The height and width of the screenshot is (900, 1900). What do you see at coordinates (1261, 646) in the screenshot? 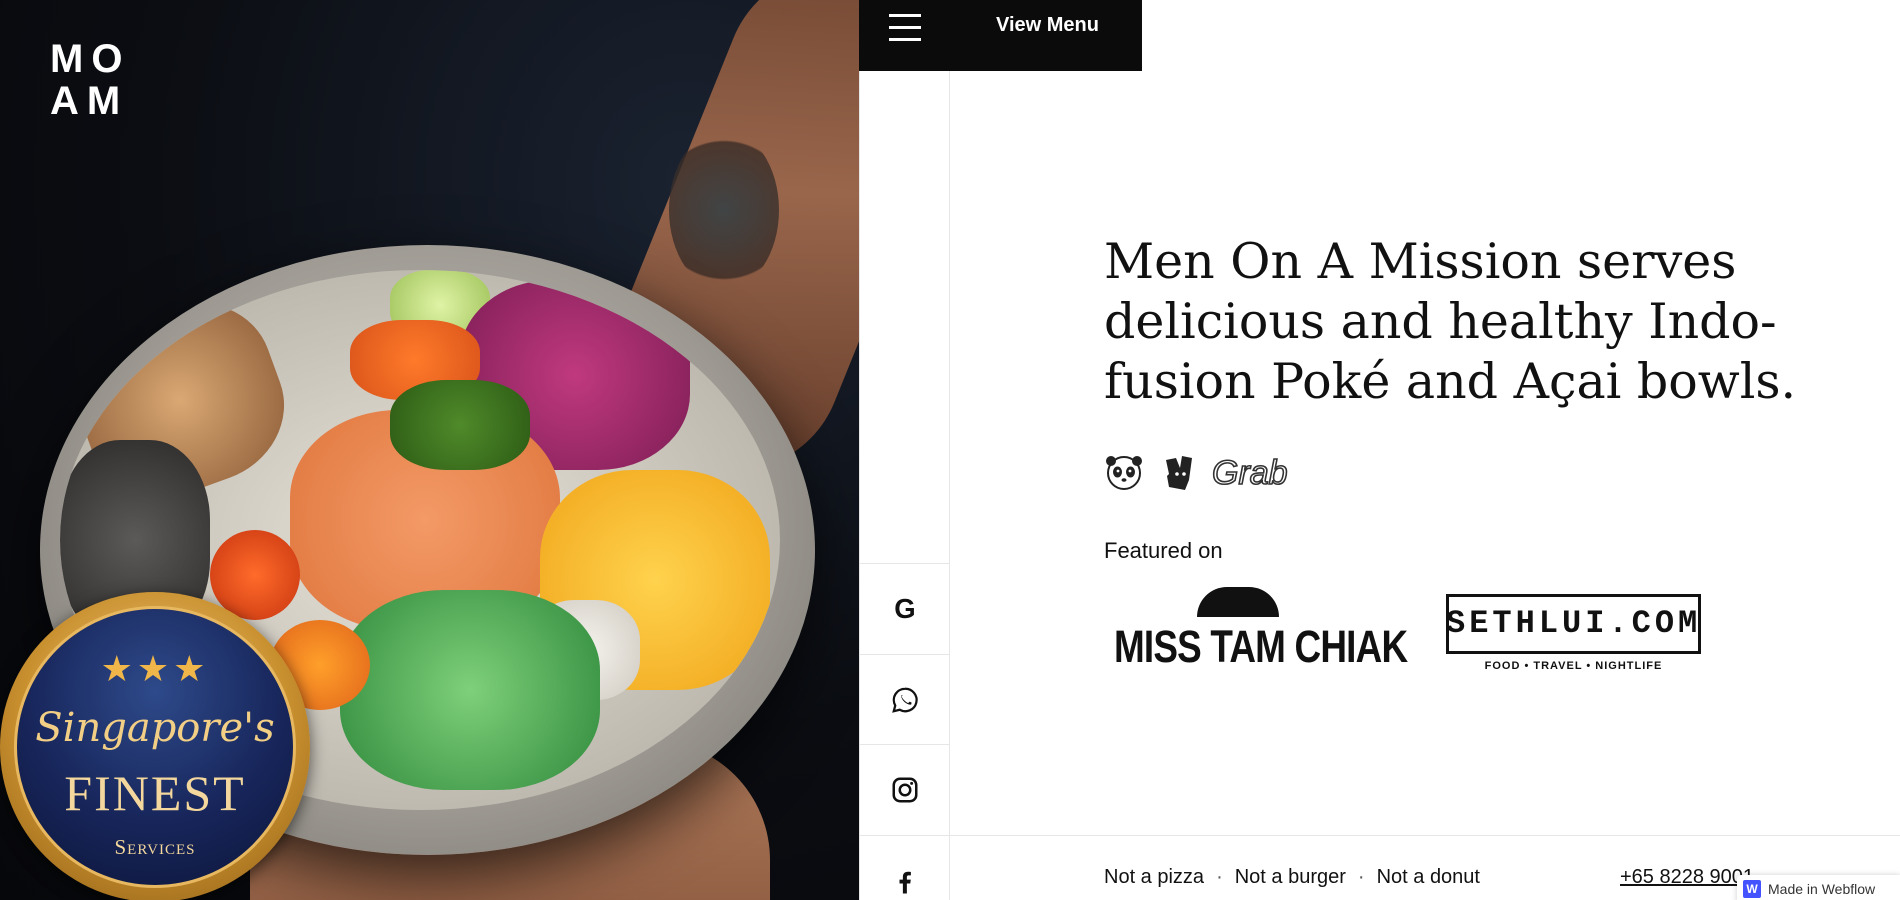
I see `miss-tam-chiak-wordmark: MISS TAM CHIAK` at bounding box center [1261, 646].